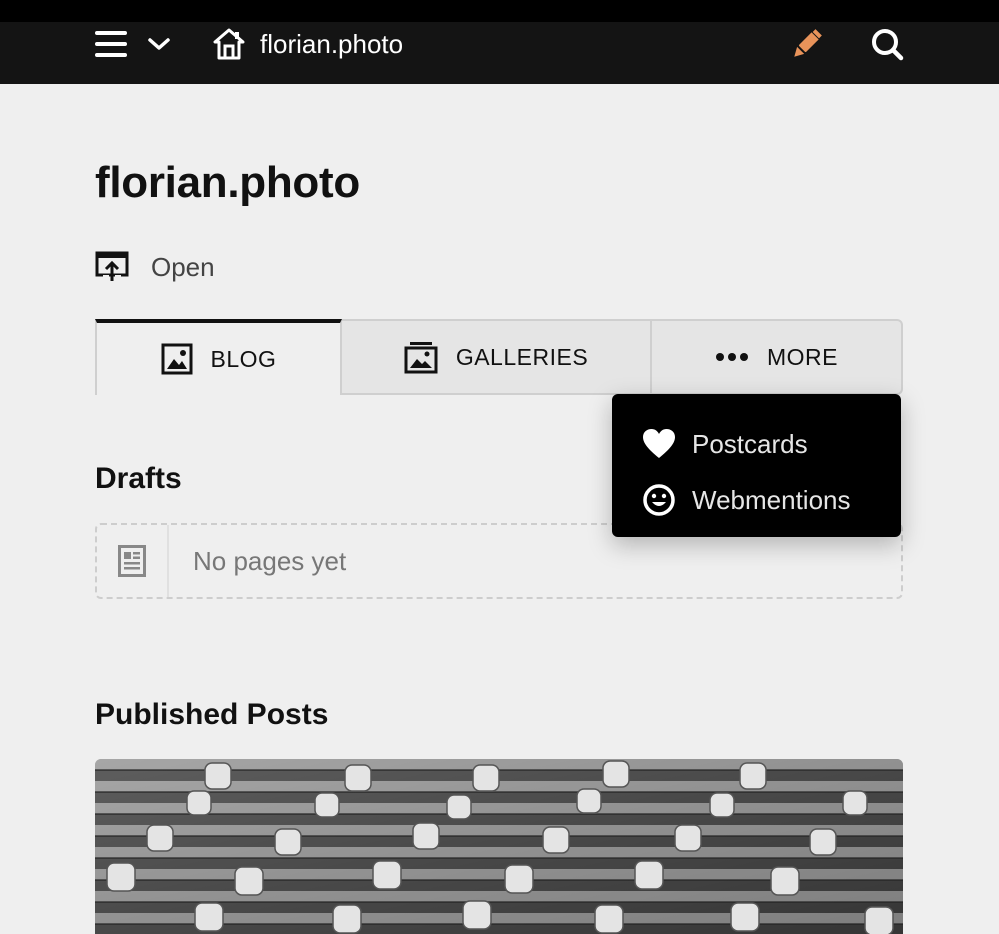  I want to click on tab-more-label: MORE, so click(802, 356).